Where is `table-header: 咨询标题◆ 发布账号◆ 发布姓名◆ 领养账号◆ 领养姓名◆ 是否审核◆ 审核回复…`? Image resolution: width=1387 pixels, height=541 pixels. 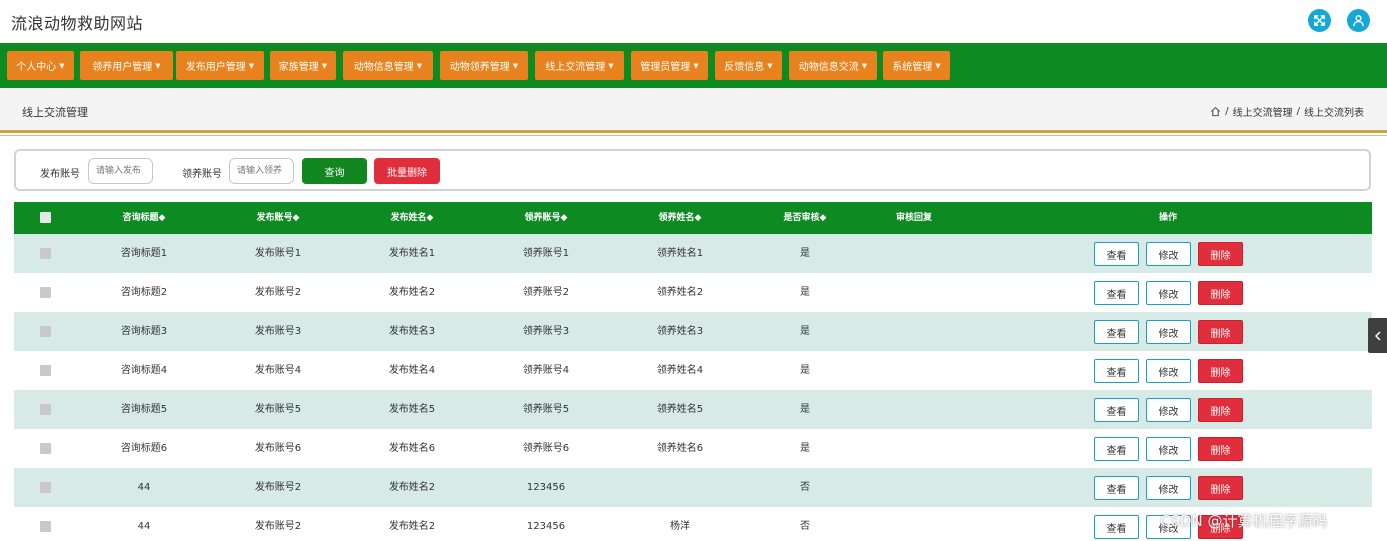 table-header: 咨询标题◆ 发布账号◆ 发布姓名◆ 领养账号◆ 领养姓名◆ 是否审核◆ 审核回复… is located at coordinates (693, 218).